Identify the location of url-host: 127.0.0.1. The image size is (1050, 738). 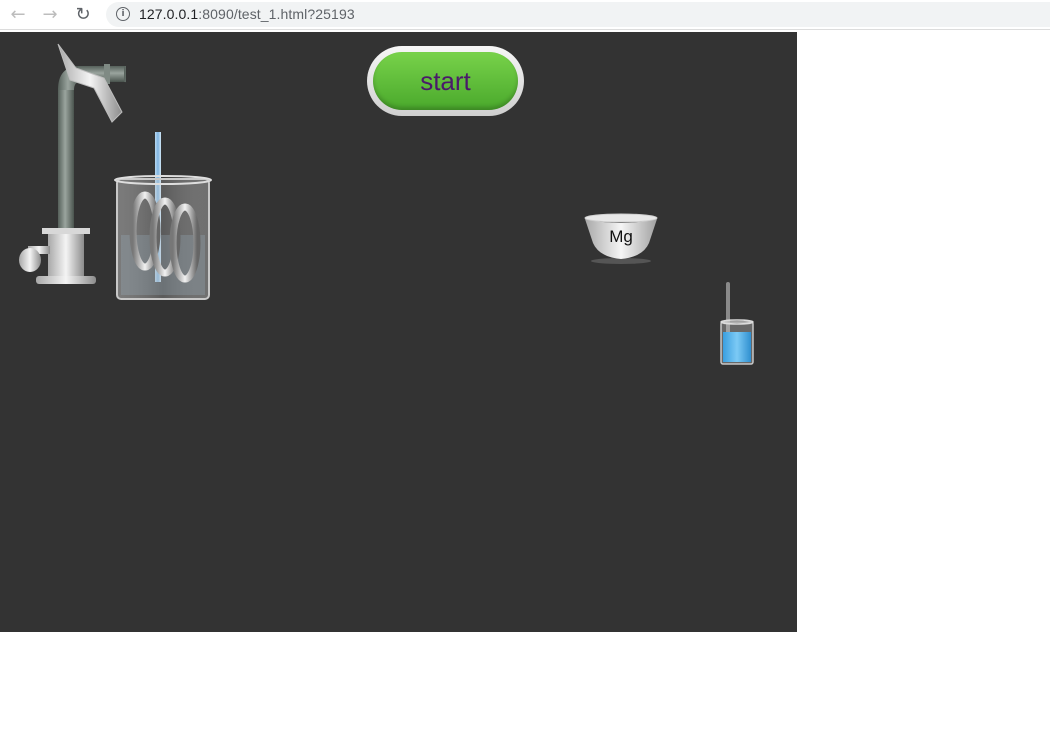
(169, 14).